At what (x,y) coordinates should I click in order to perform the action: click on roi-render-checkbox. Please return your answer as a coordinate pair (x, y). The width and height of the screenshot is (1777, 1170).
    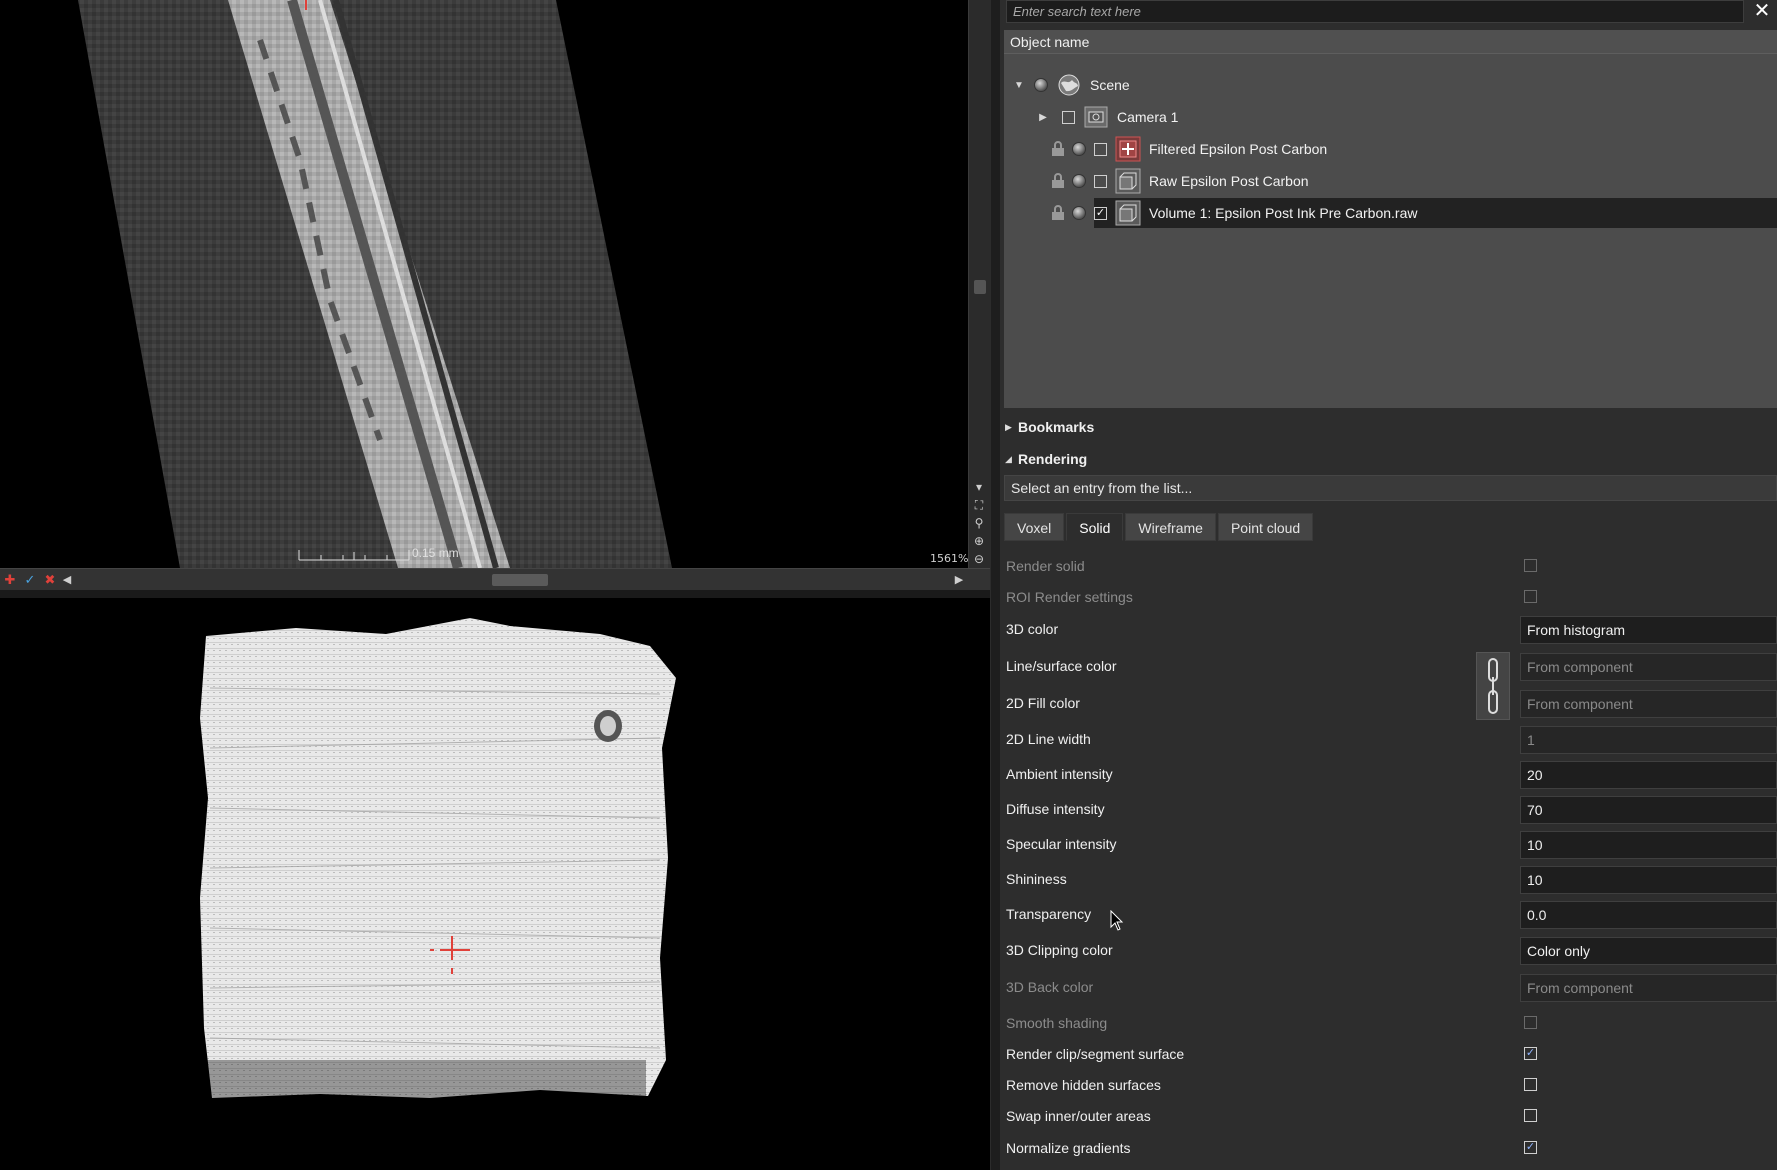
    Looking at the image, I should click on (1530, 596).